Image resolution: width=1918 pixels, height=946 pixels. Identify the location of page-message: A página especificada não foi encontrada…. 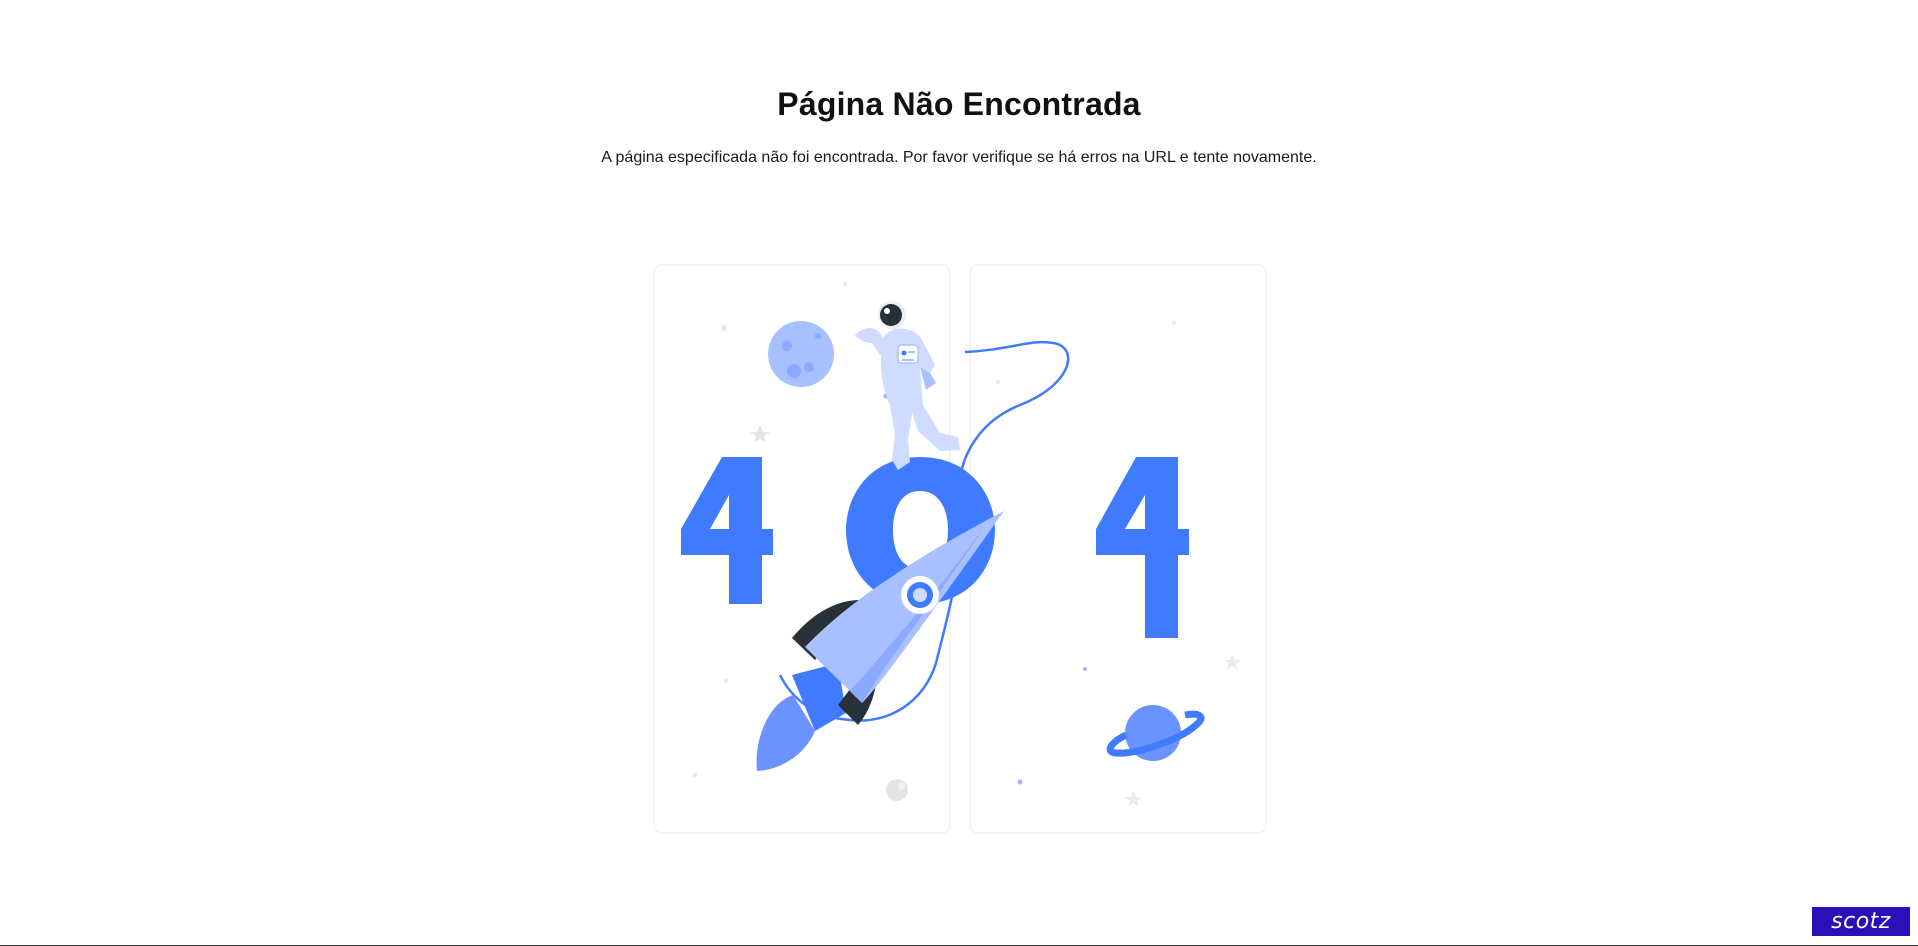
(959, 157).